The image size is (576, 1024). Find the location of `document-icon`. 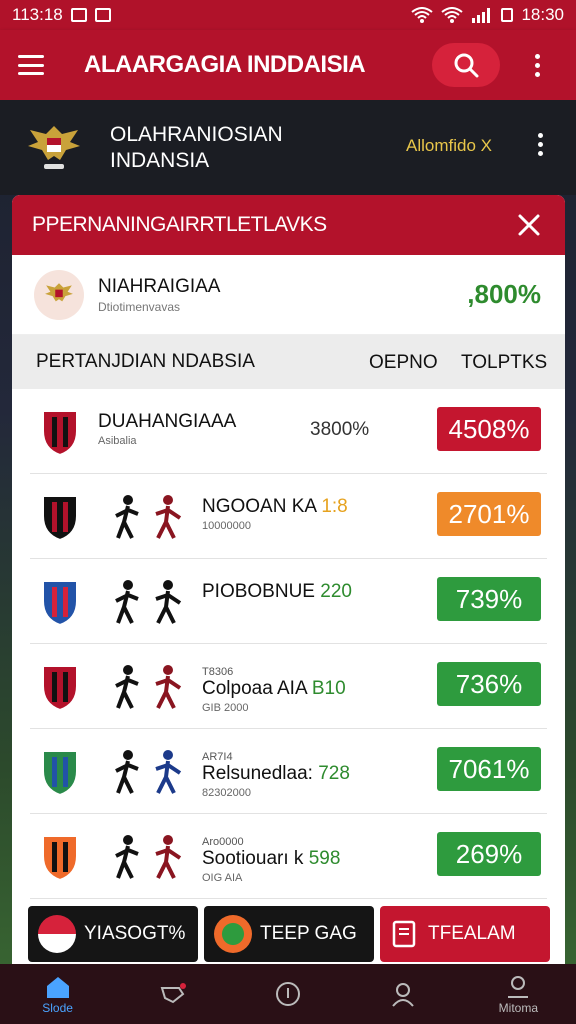

document-icon is located at coordinates (404, 934).